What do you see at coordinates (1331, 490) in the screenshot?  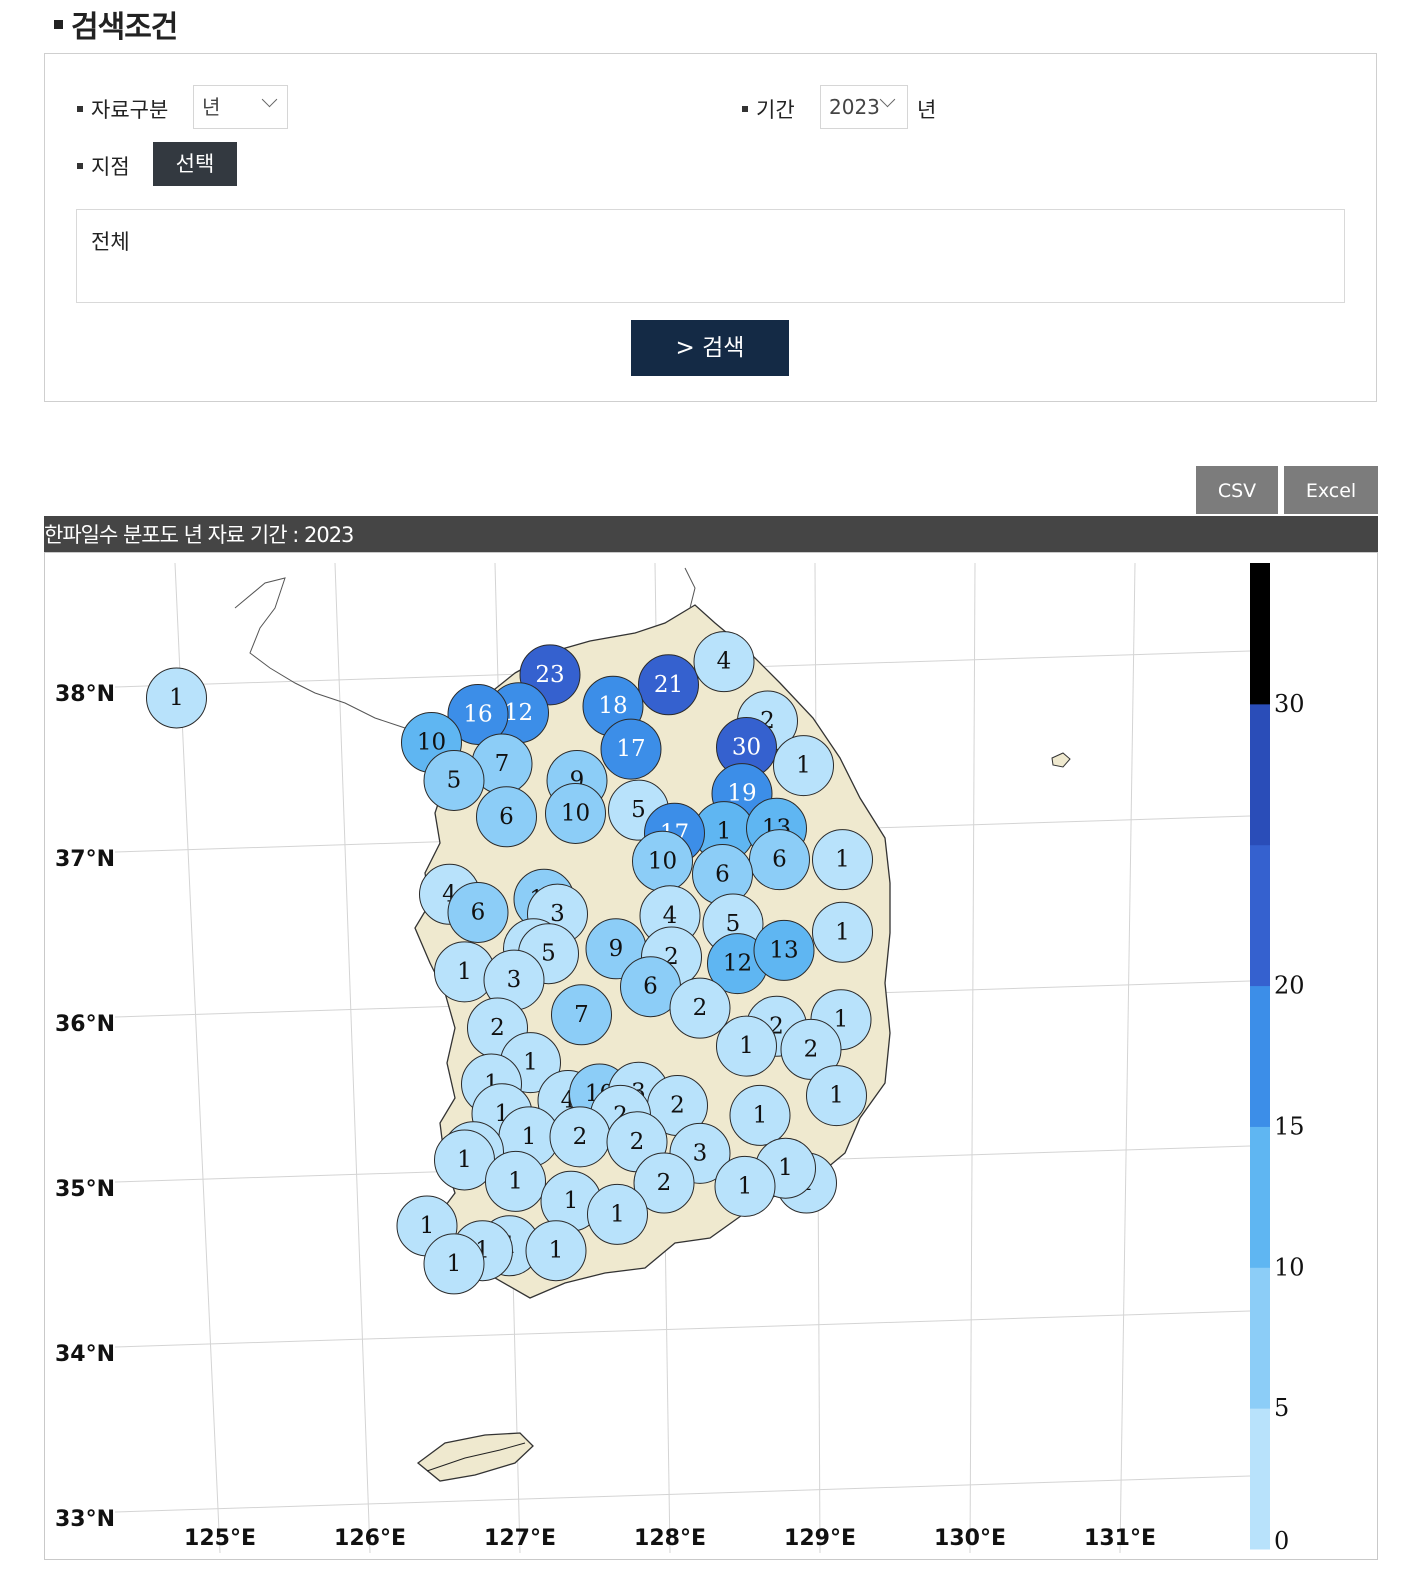 I see `excel-download-button: Excel` at bounding box center [1331, 490].